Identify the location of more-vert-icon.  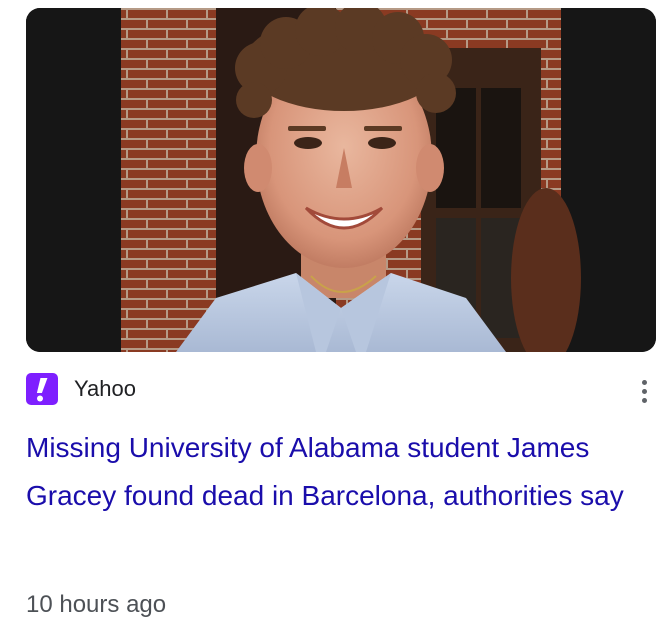
(644, 391).